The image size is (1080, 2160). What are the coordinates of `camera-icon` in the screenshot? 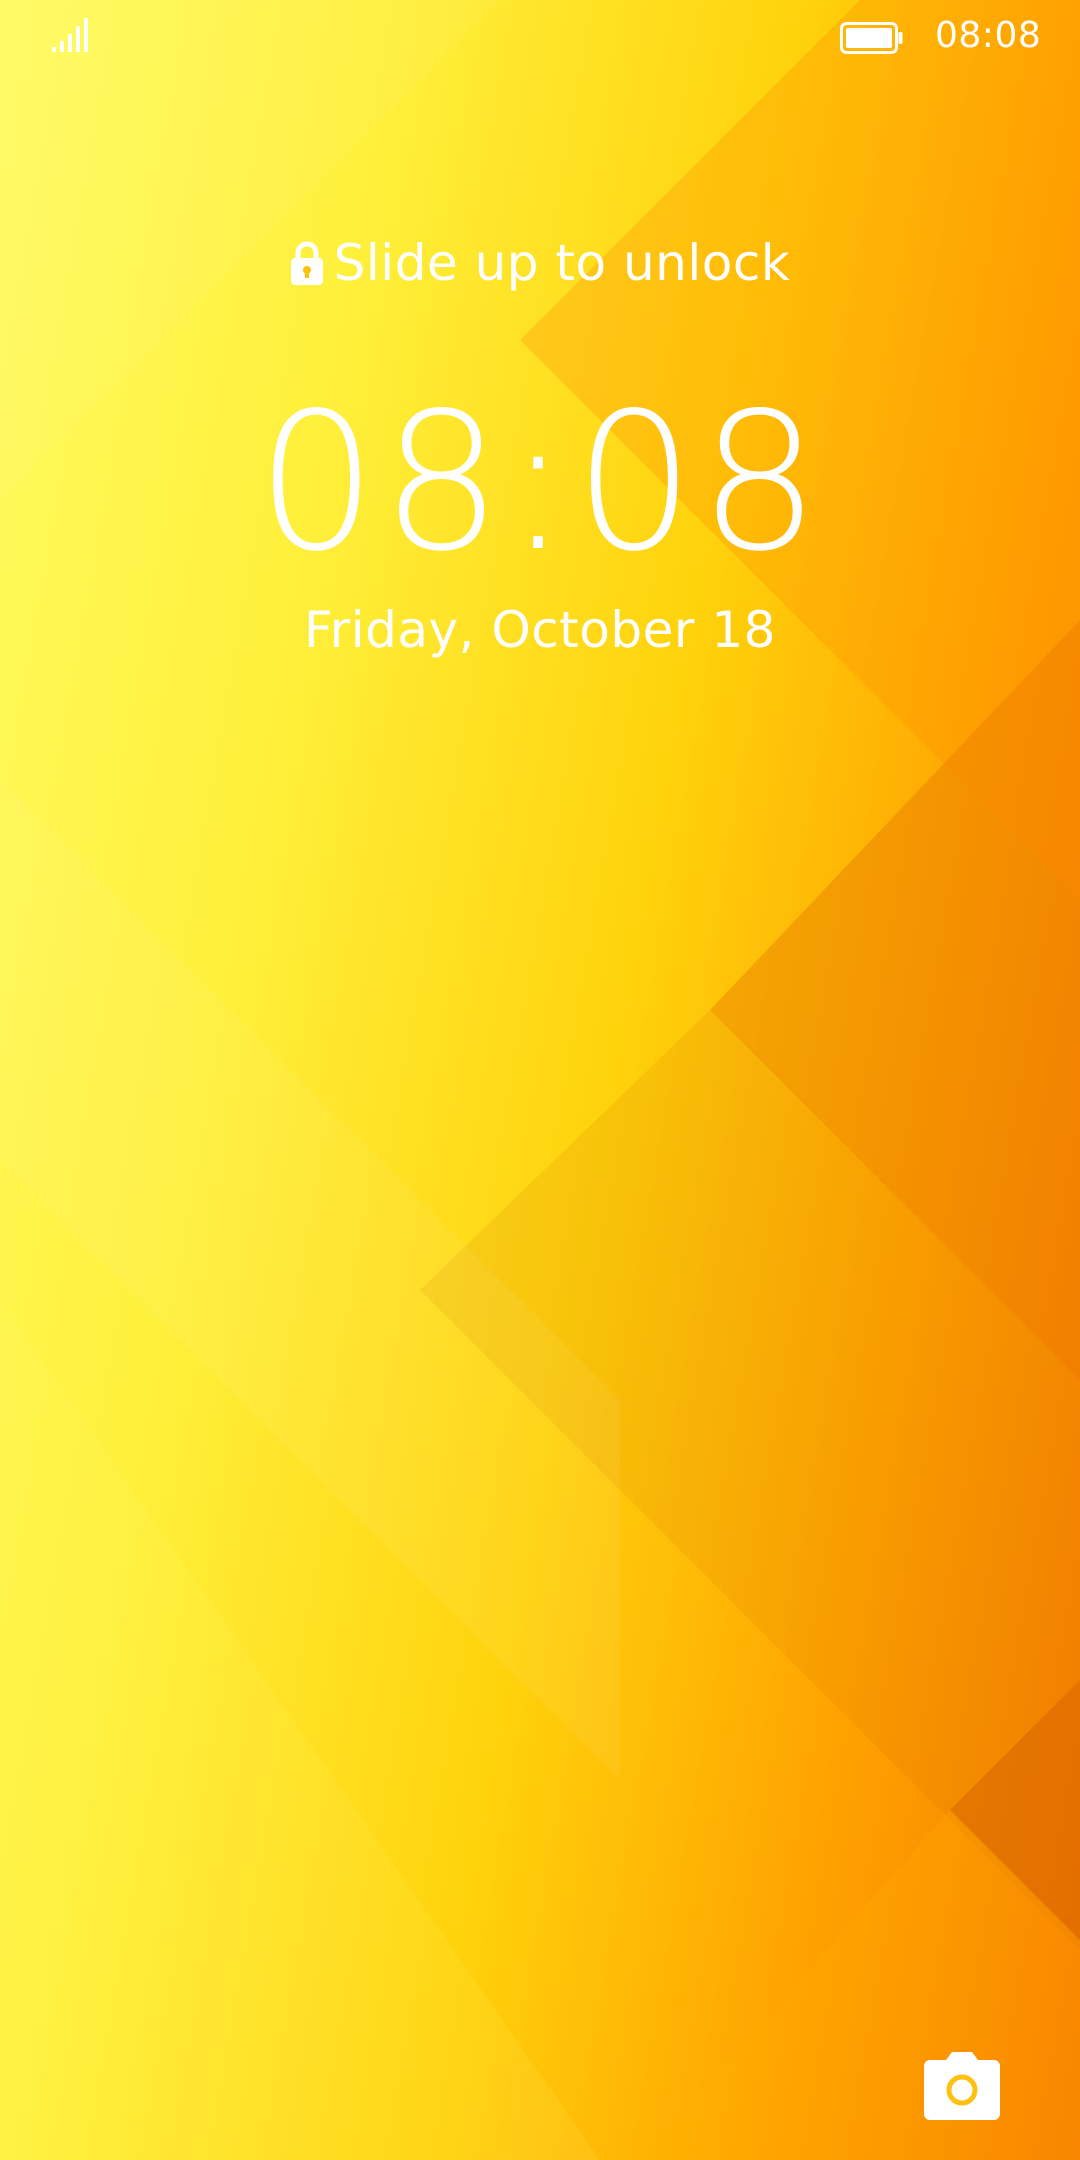 It's located at (962, 2086).